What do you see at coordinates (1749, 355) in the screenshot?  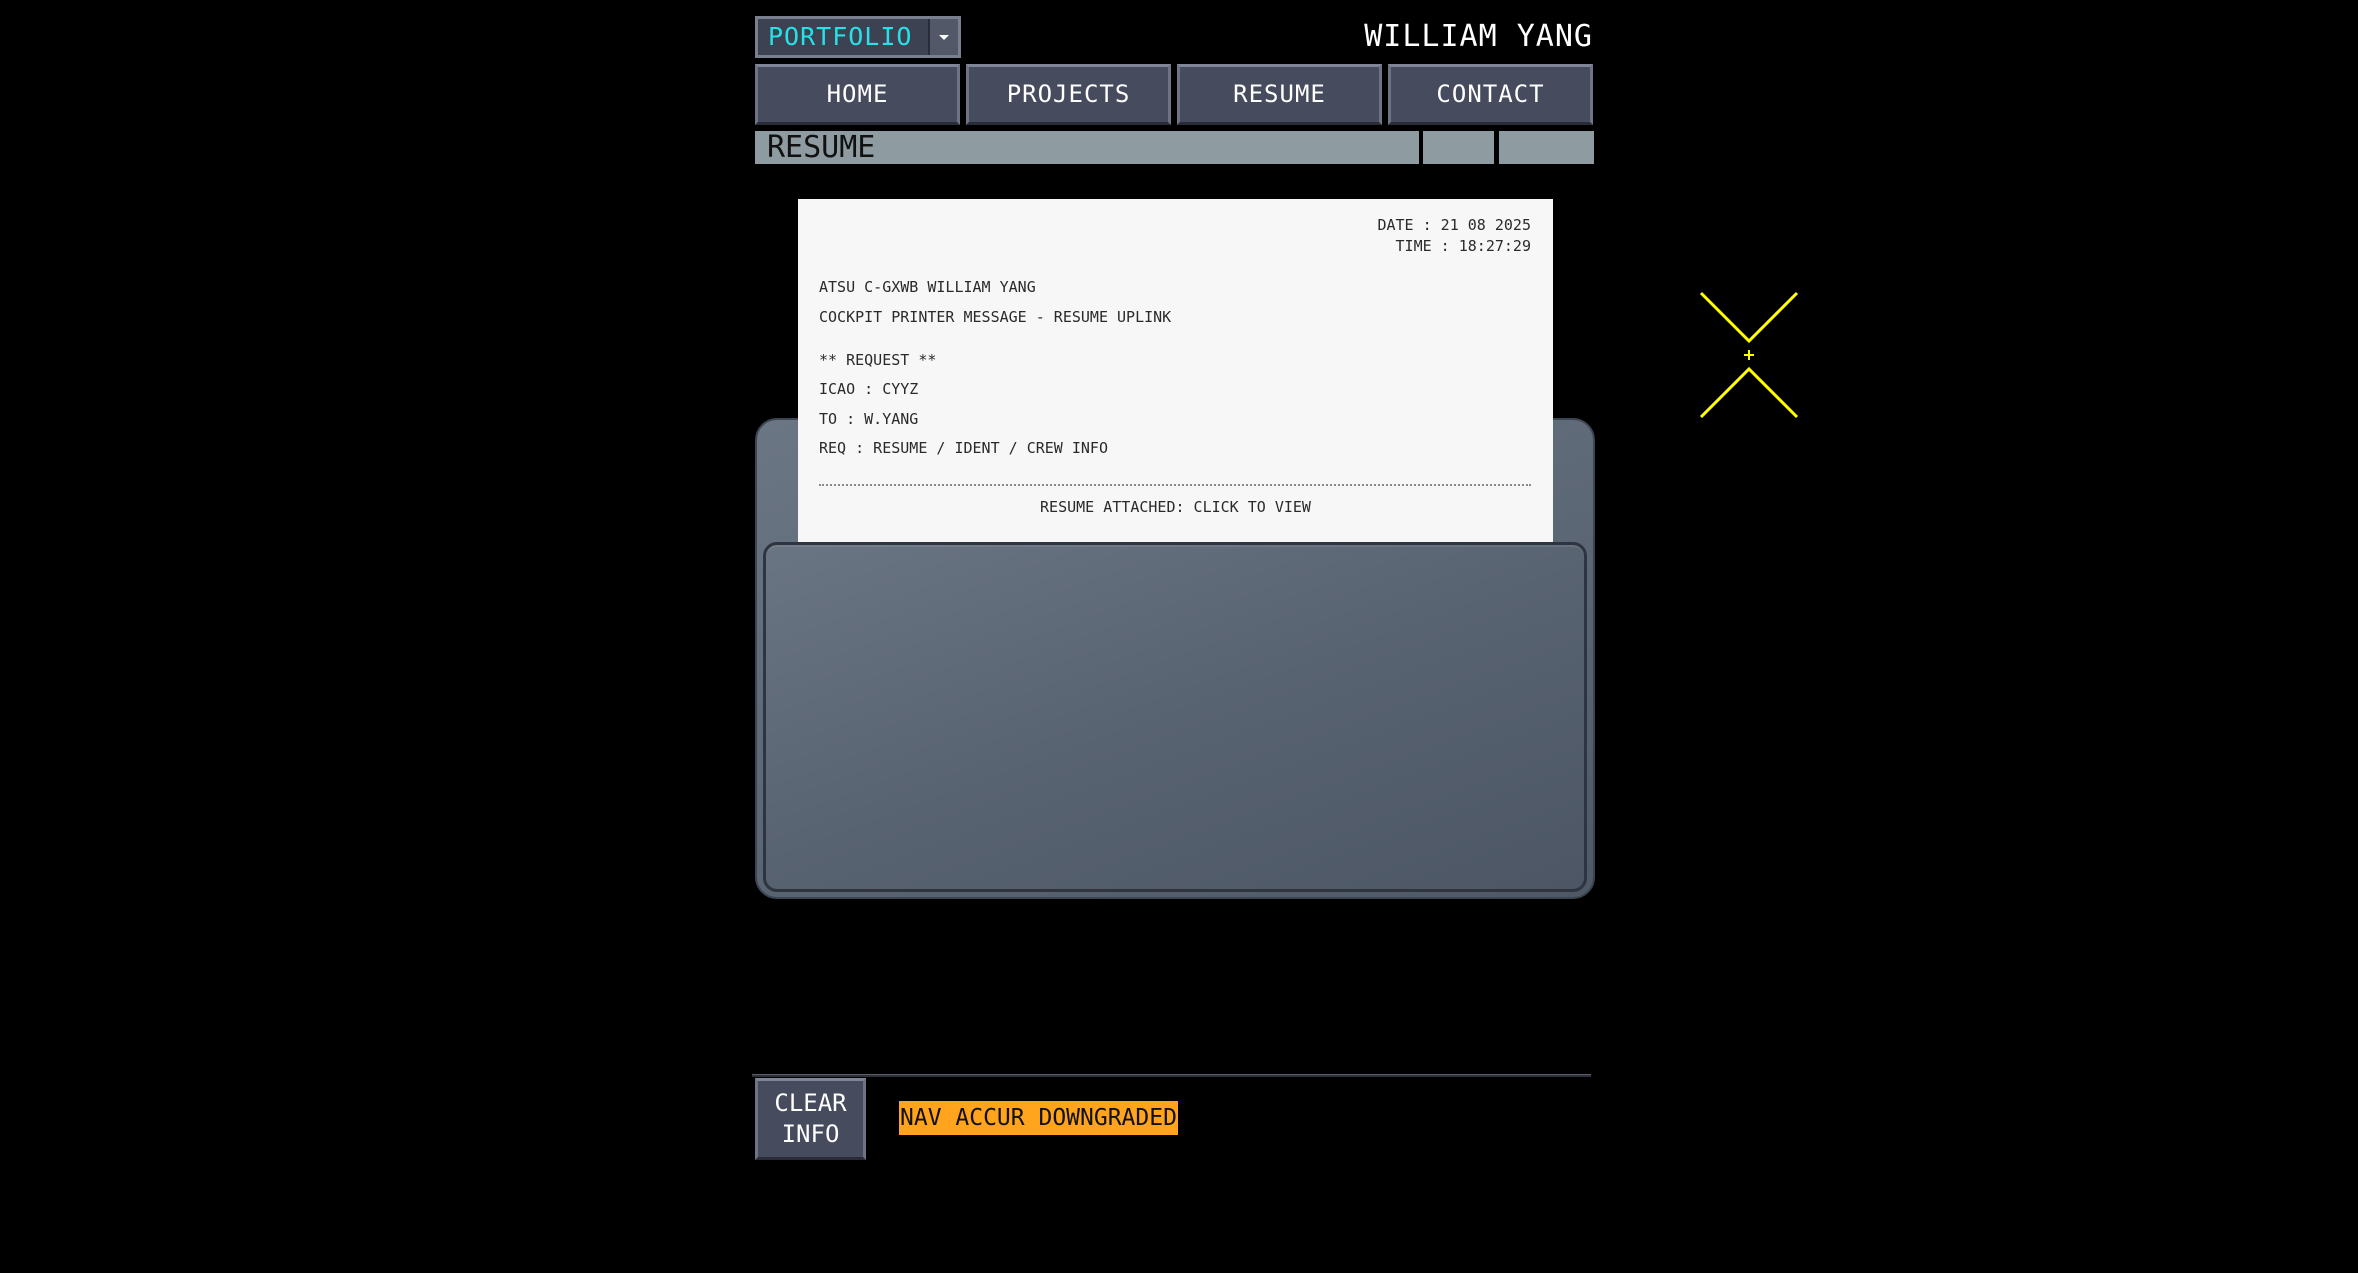 I see `crosshair-target-icon` at bounding box center [1749, 355].